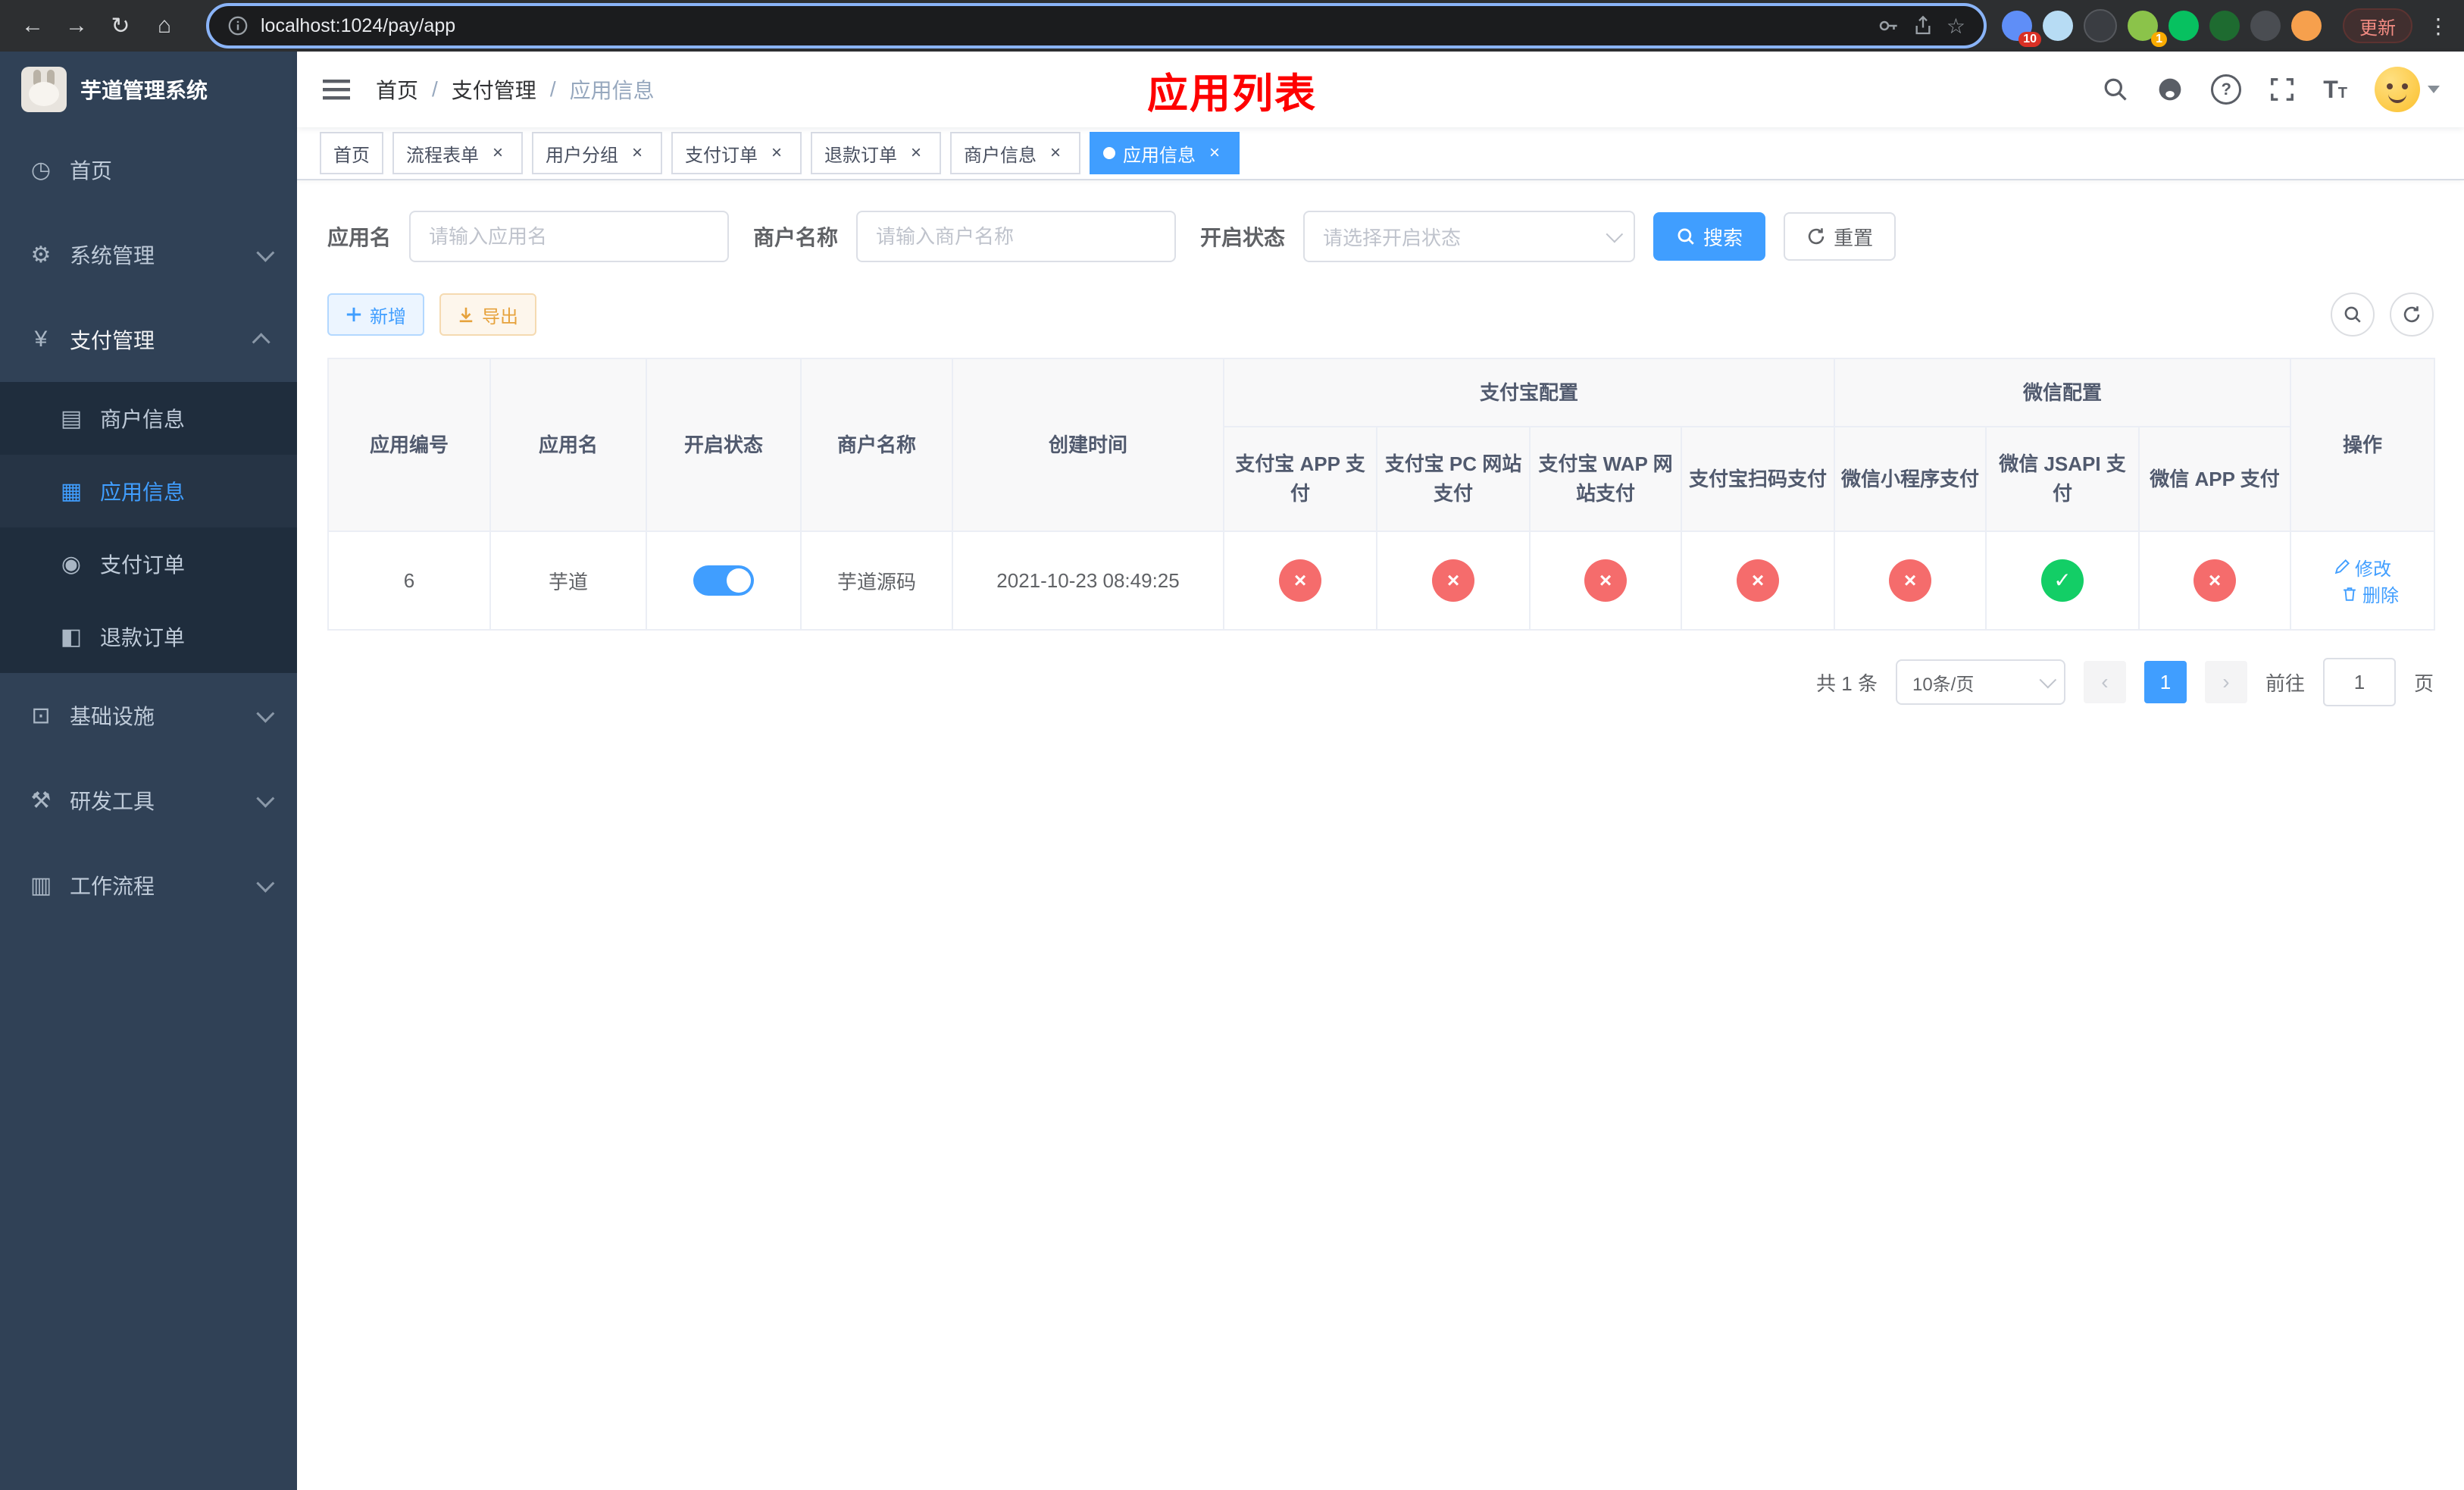 This screenshot has width=2464, height=1490. Describe the element at coordinates (569, 236) in the screenshot. I see `app-name-input` at that location.